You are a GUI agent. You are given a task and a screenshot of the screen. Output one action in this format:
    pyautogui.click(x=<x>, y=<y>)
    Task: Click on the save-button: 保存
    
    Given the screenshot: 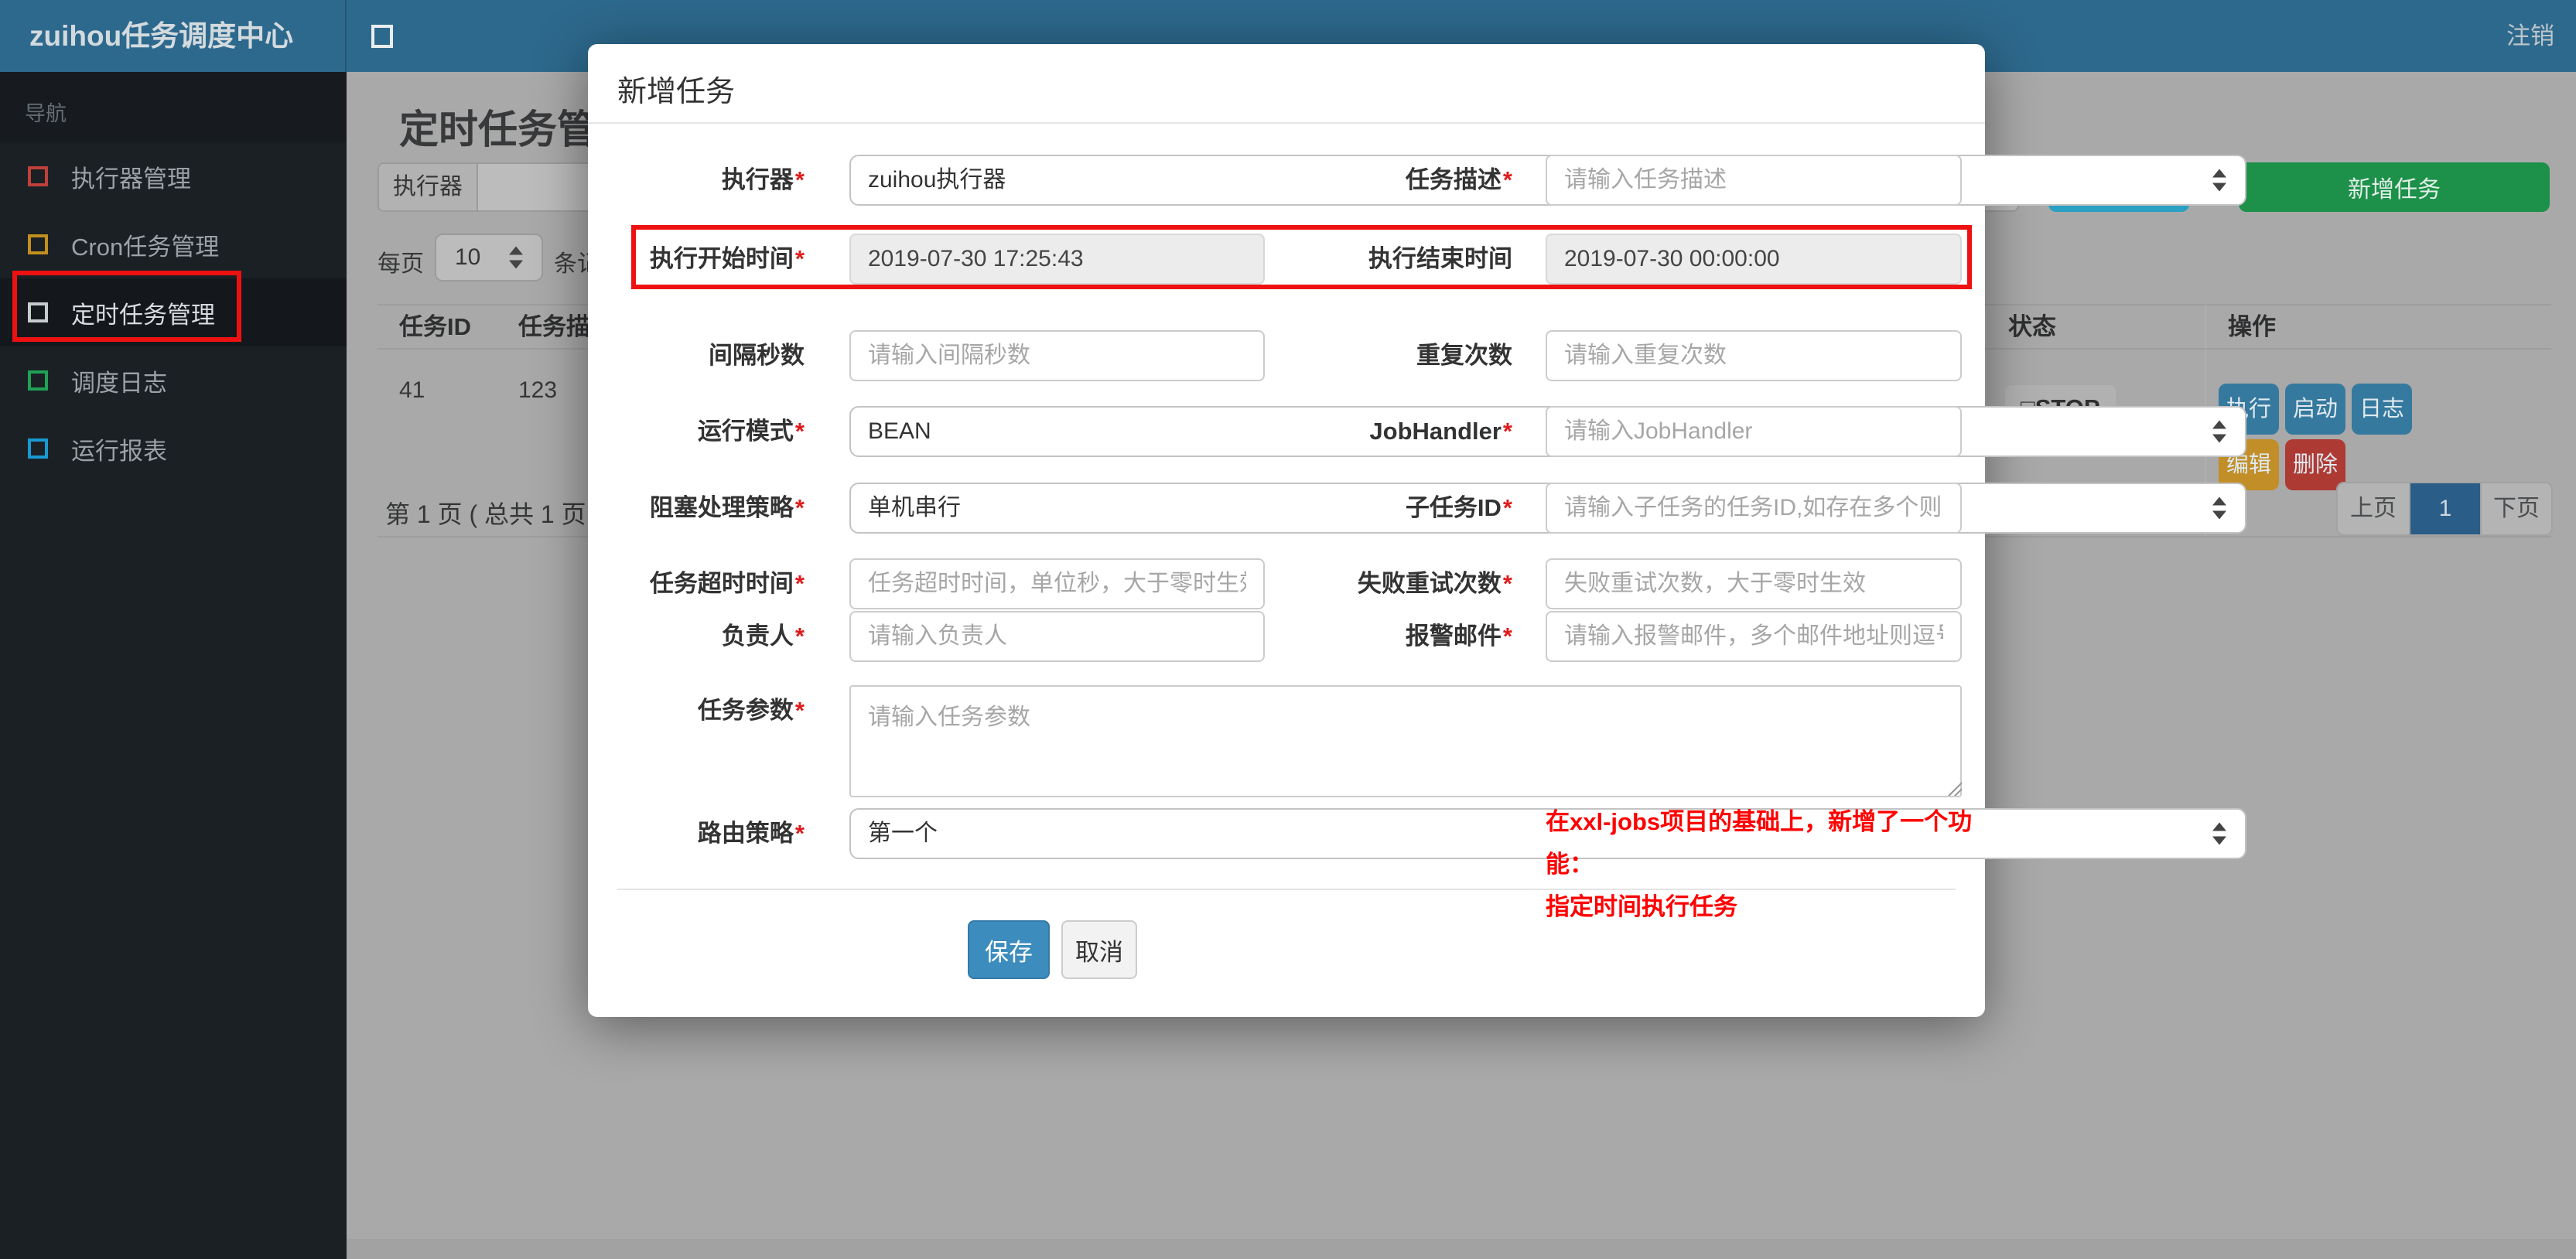 What is the action you would take?
    pyautogui.click(x=1009, y=950)
    